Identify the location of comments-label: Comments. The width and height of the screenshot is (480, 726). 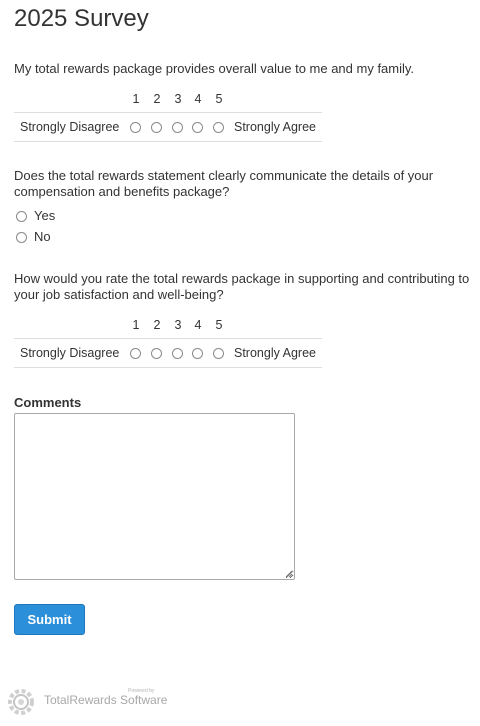
(48, 402).